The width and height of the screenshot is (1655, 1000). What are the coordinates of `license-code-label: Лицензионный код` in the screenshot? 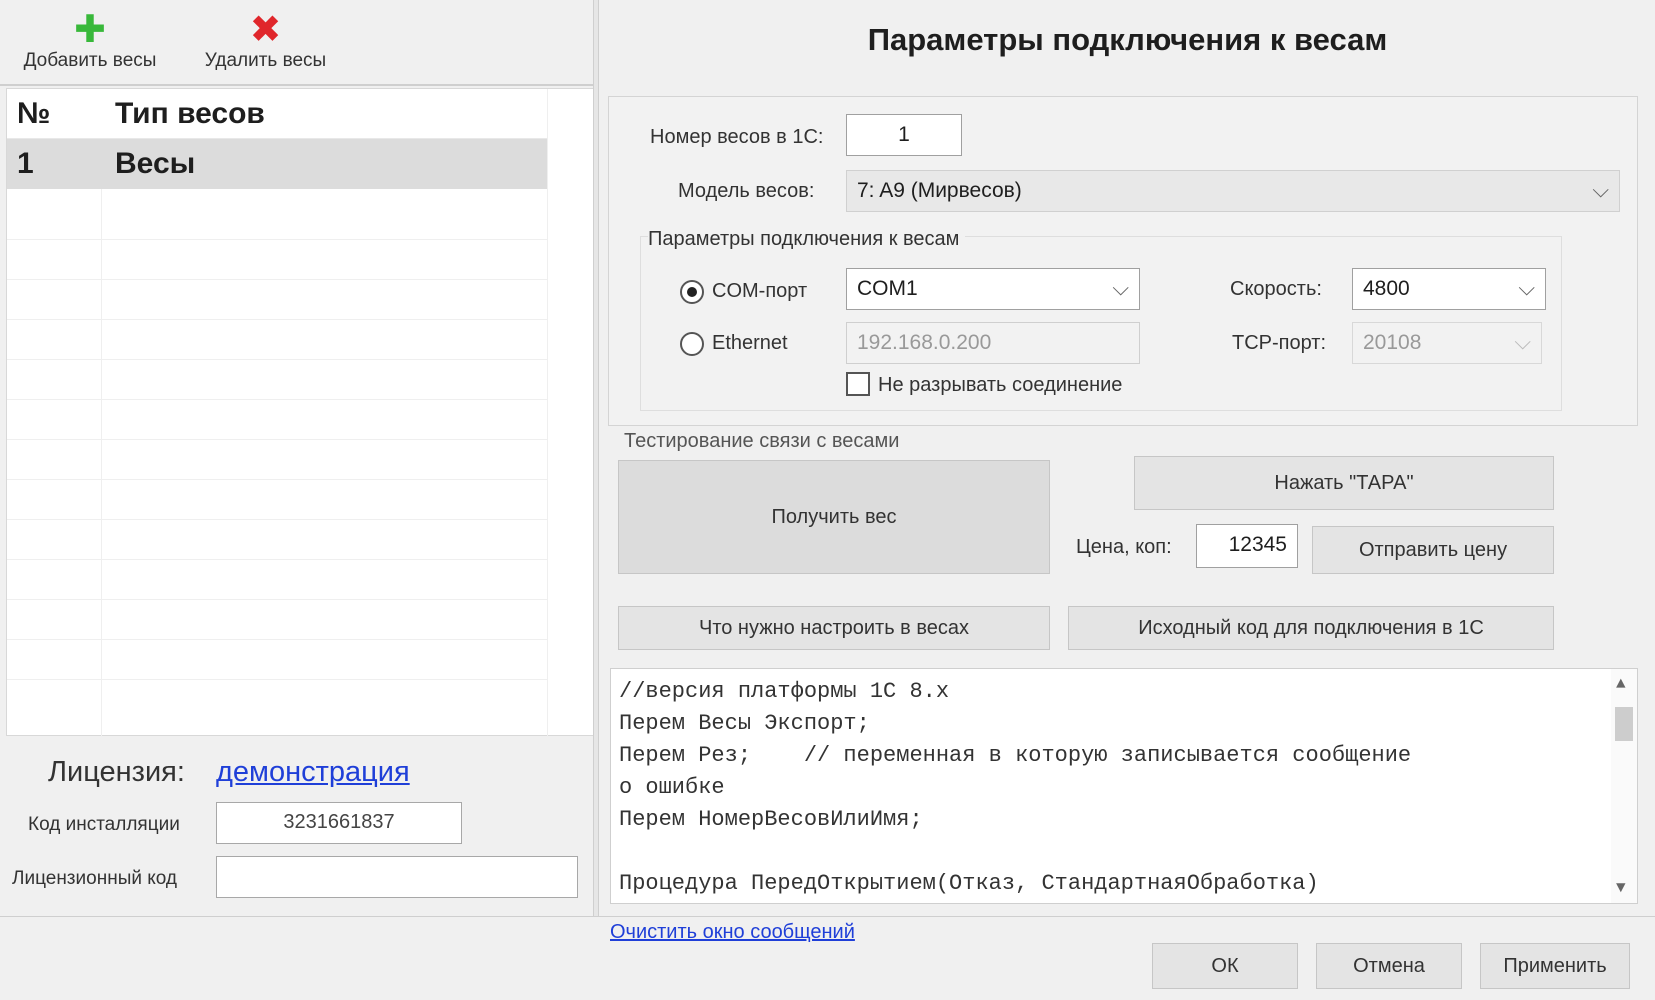 It's located at (94, 878).